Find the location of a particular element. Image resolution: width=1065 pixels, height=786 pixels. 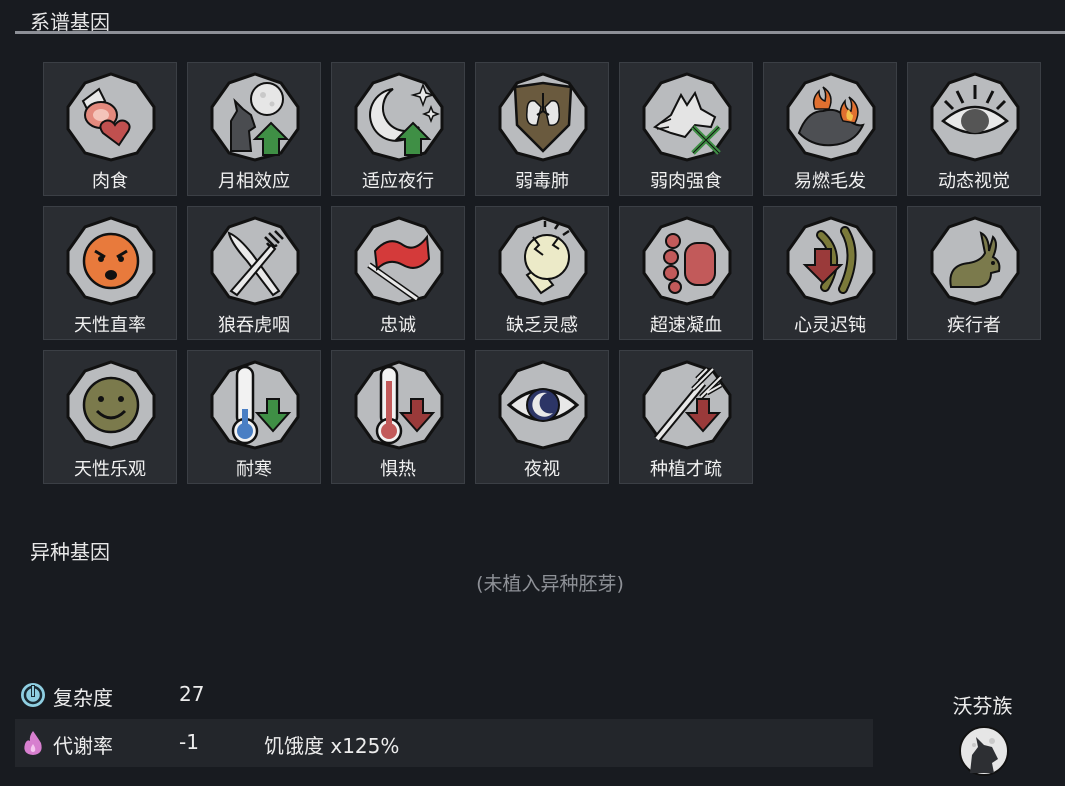

night-eye-icon is located at coordinates (543, 405).